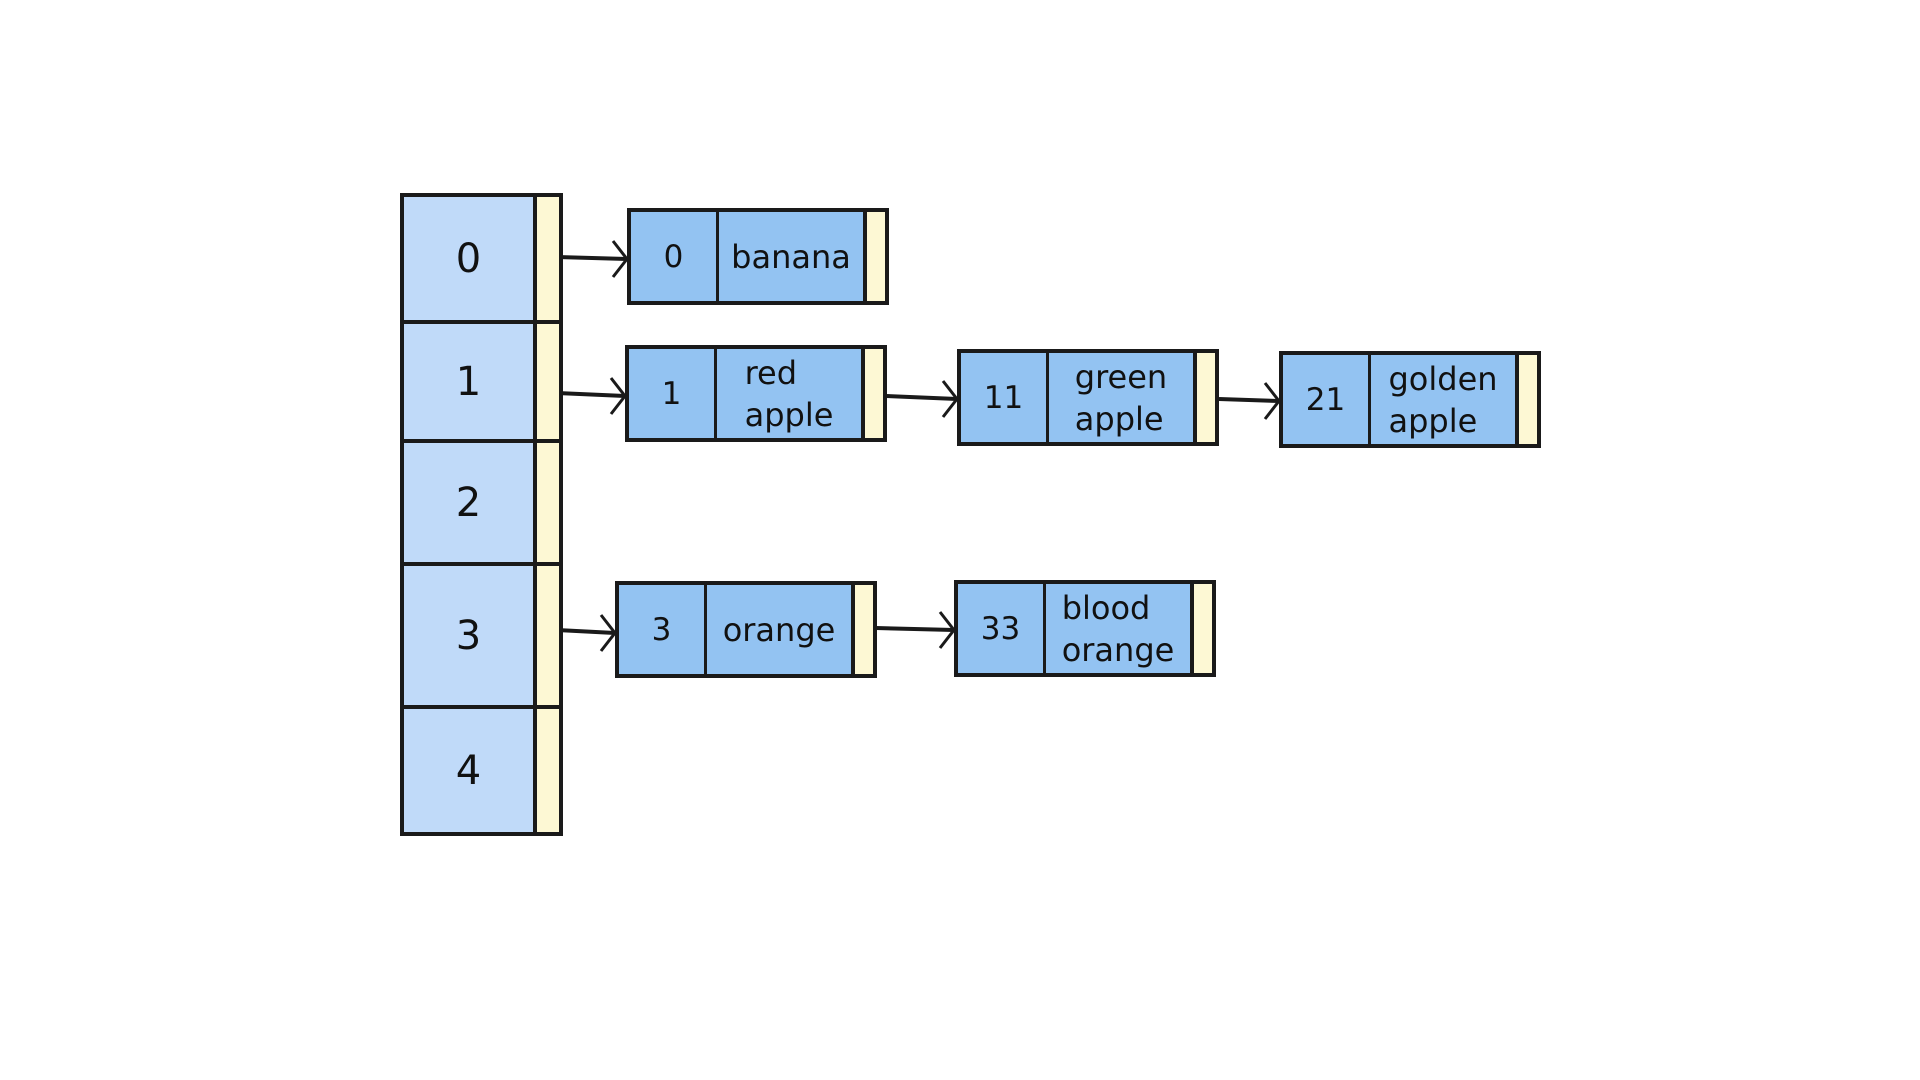 This screenshot has width=1920, height=1080. I want to click on node-key: 3, so click(663, 629).